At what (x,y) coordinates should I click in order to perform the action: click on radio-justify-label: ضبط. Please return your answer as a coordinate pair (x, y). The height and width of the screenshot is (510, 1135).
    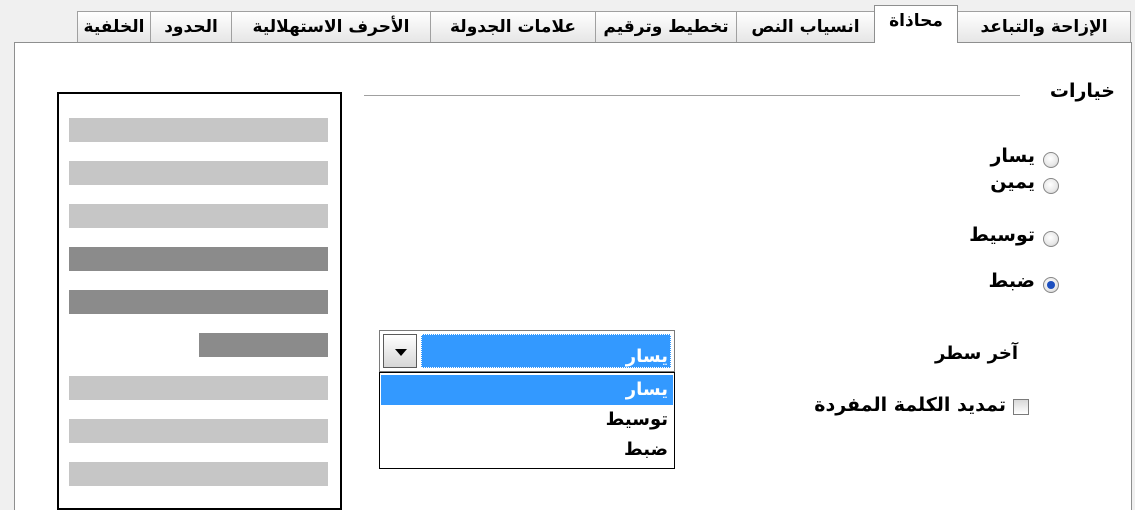
    Looking at the image, I should click on (1012, 281).